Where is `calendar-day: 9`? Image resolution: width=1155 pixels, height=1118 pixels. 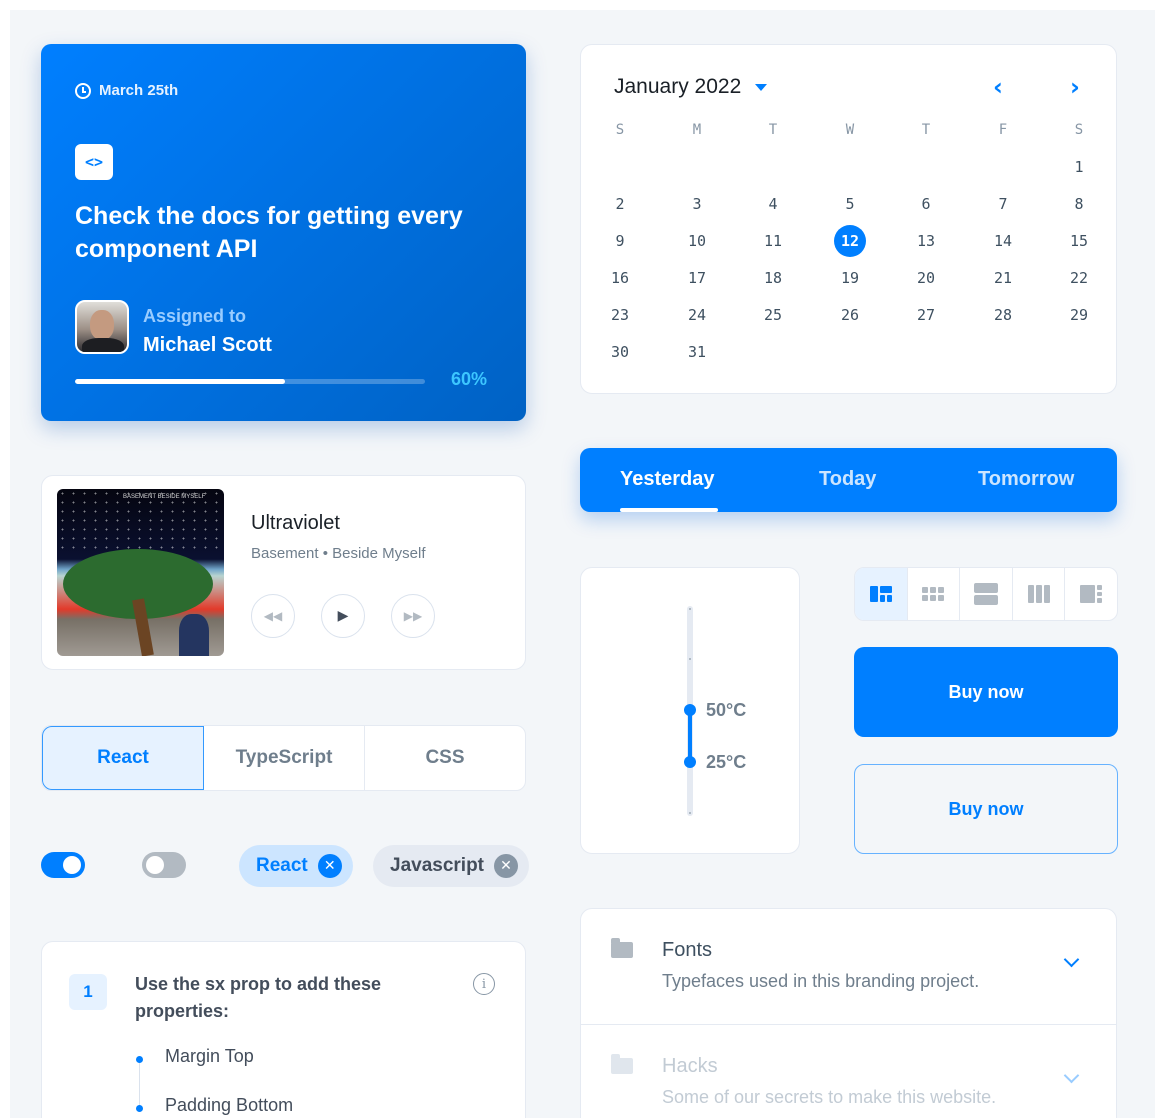 calendar-day: 9 is located at coordinates (620, 241).